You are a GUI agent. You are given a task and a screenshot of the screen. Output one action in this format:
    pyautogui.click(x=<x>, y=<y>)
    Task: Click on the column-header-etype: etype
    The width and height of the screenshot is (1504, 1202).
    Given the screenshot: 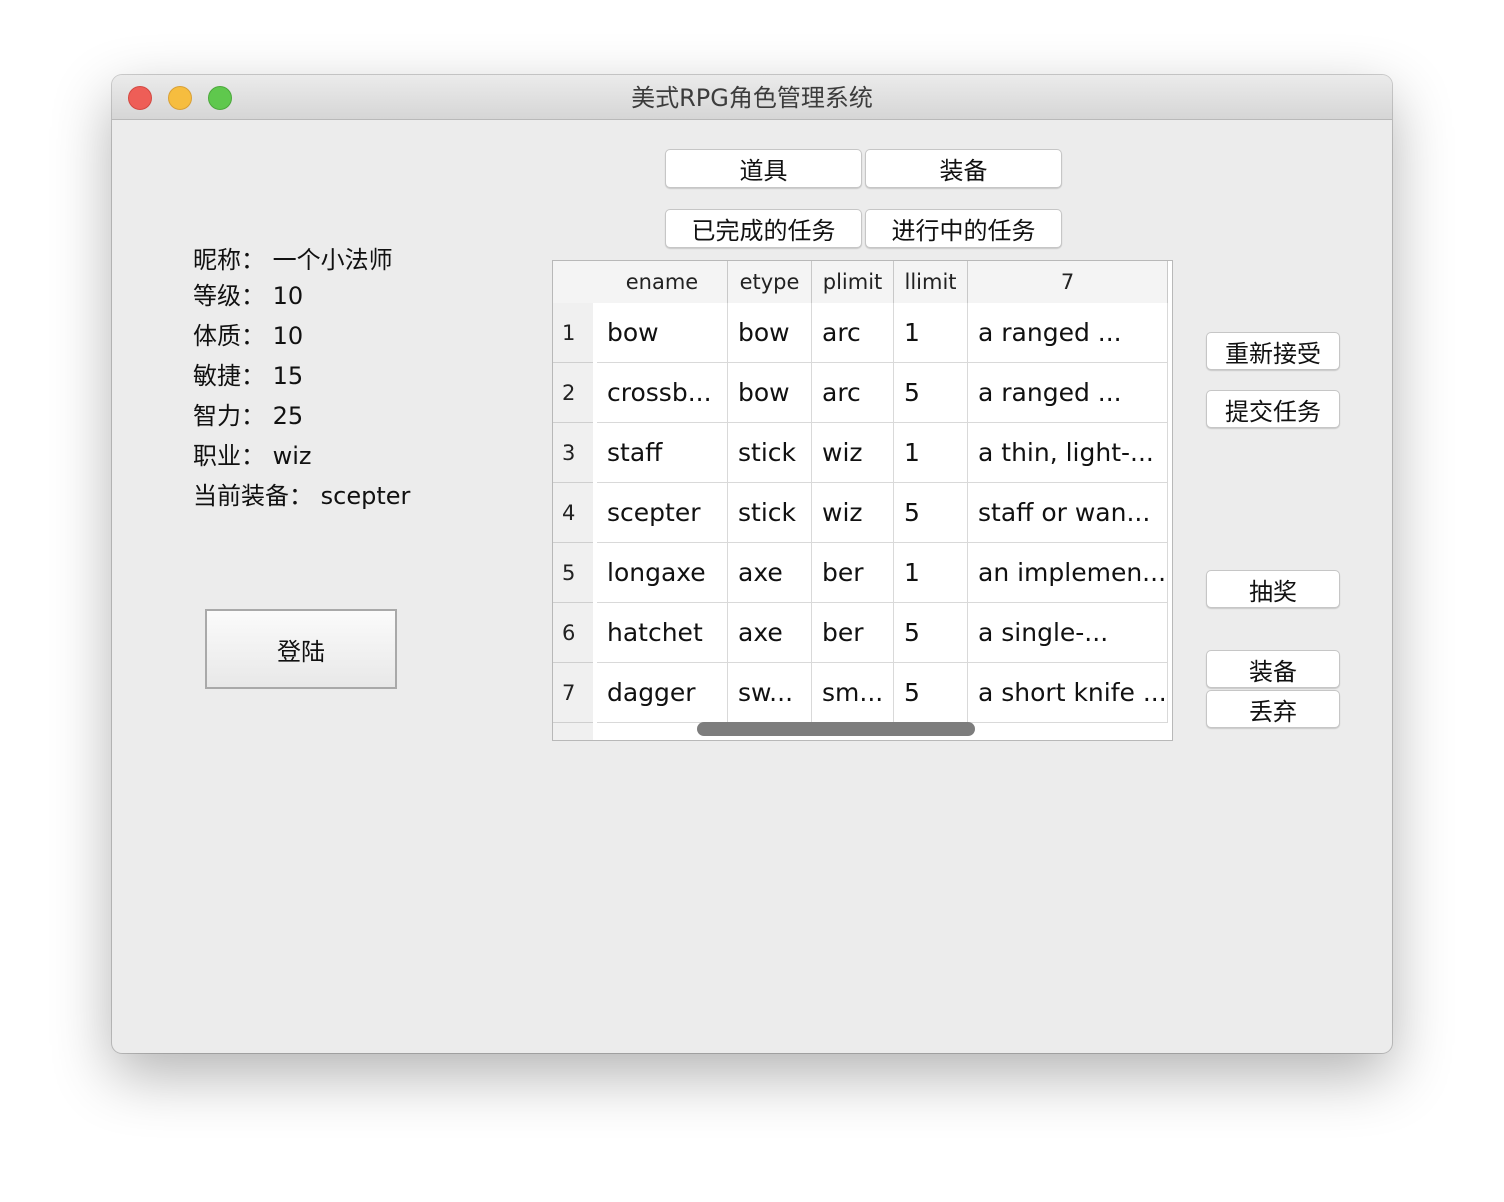 What is the action you would take?
    pyautogui.click(x=770, y=282)
    